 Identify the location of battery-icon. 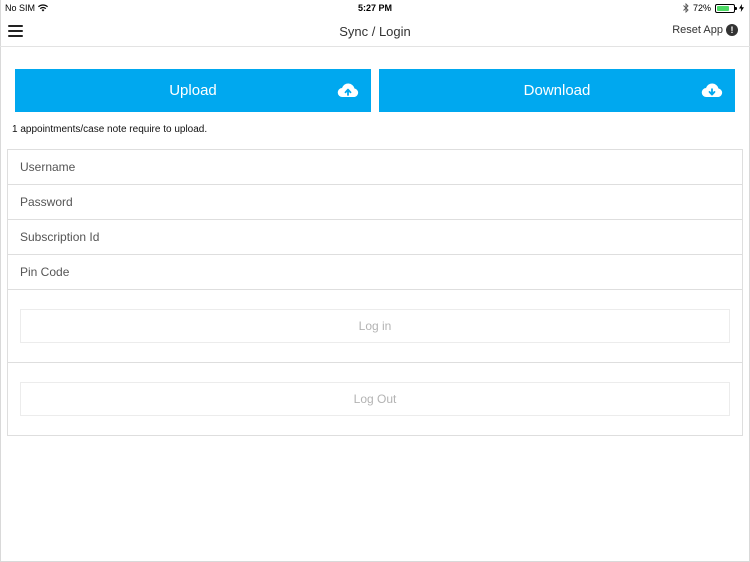
(726, 8).